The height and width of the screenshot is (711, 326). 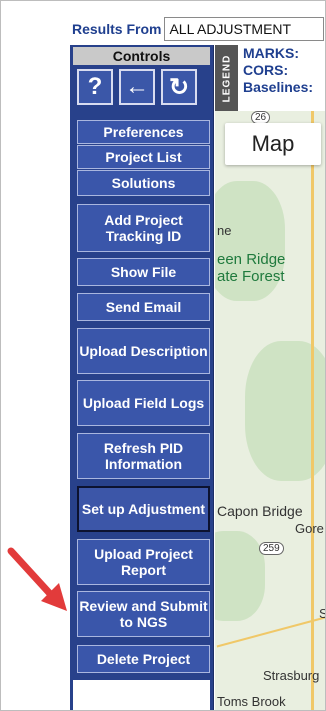 I want to click on solutions-button: Solutions, so click(x=143, y=183).